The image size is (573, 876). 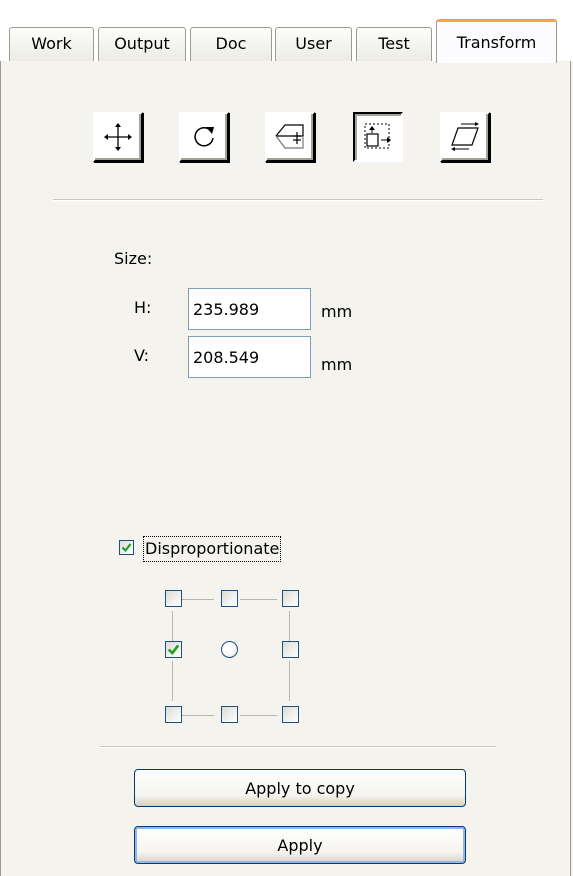 I want to click on h-unit: mm, so click(x=337, y=311).